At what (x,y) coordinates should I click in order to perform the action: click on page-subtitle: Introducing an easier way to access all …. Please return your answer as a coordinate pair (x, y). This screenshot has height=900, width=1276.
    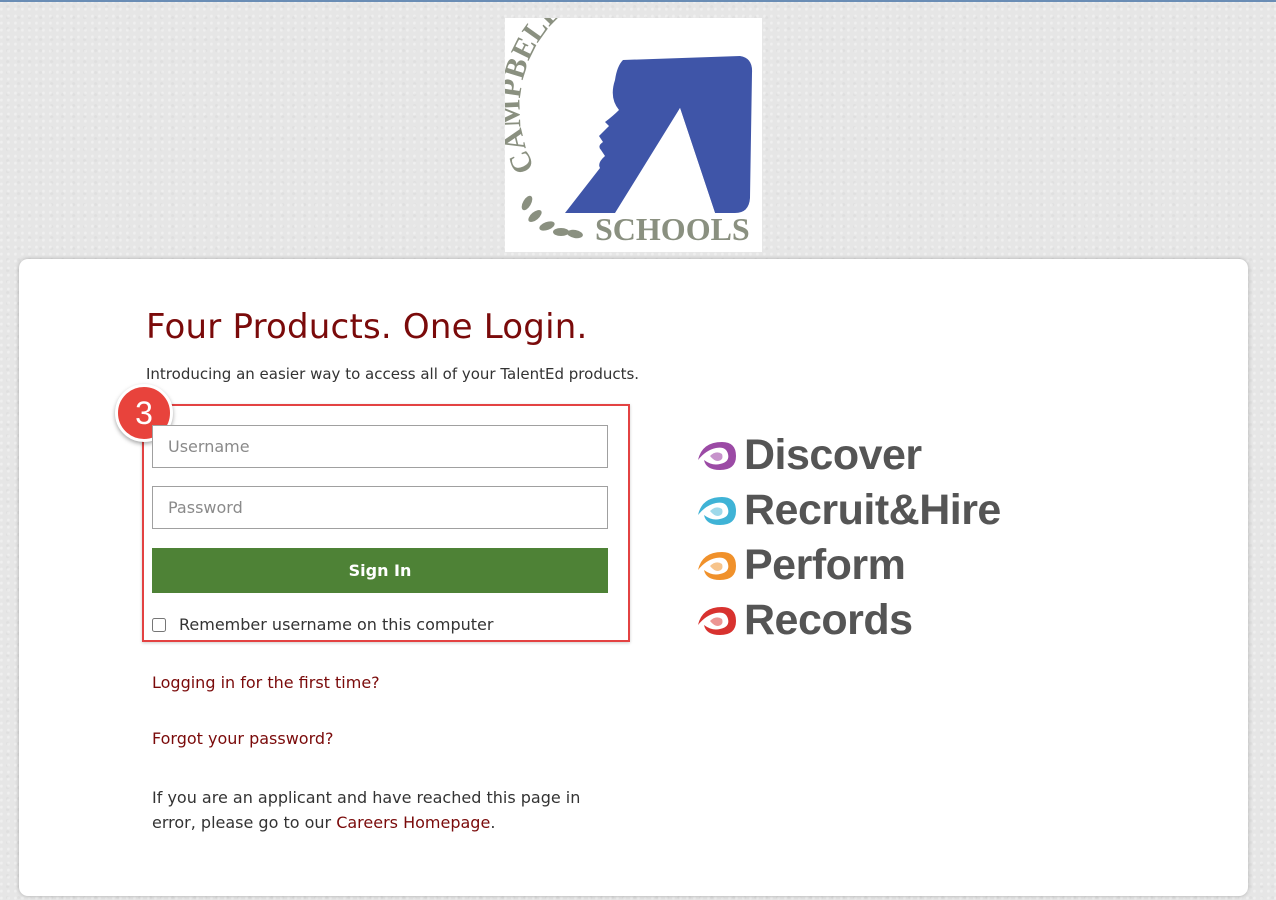
    Looking at the image, I should click on (393, 374).